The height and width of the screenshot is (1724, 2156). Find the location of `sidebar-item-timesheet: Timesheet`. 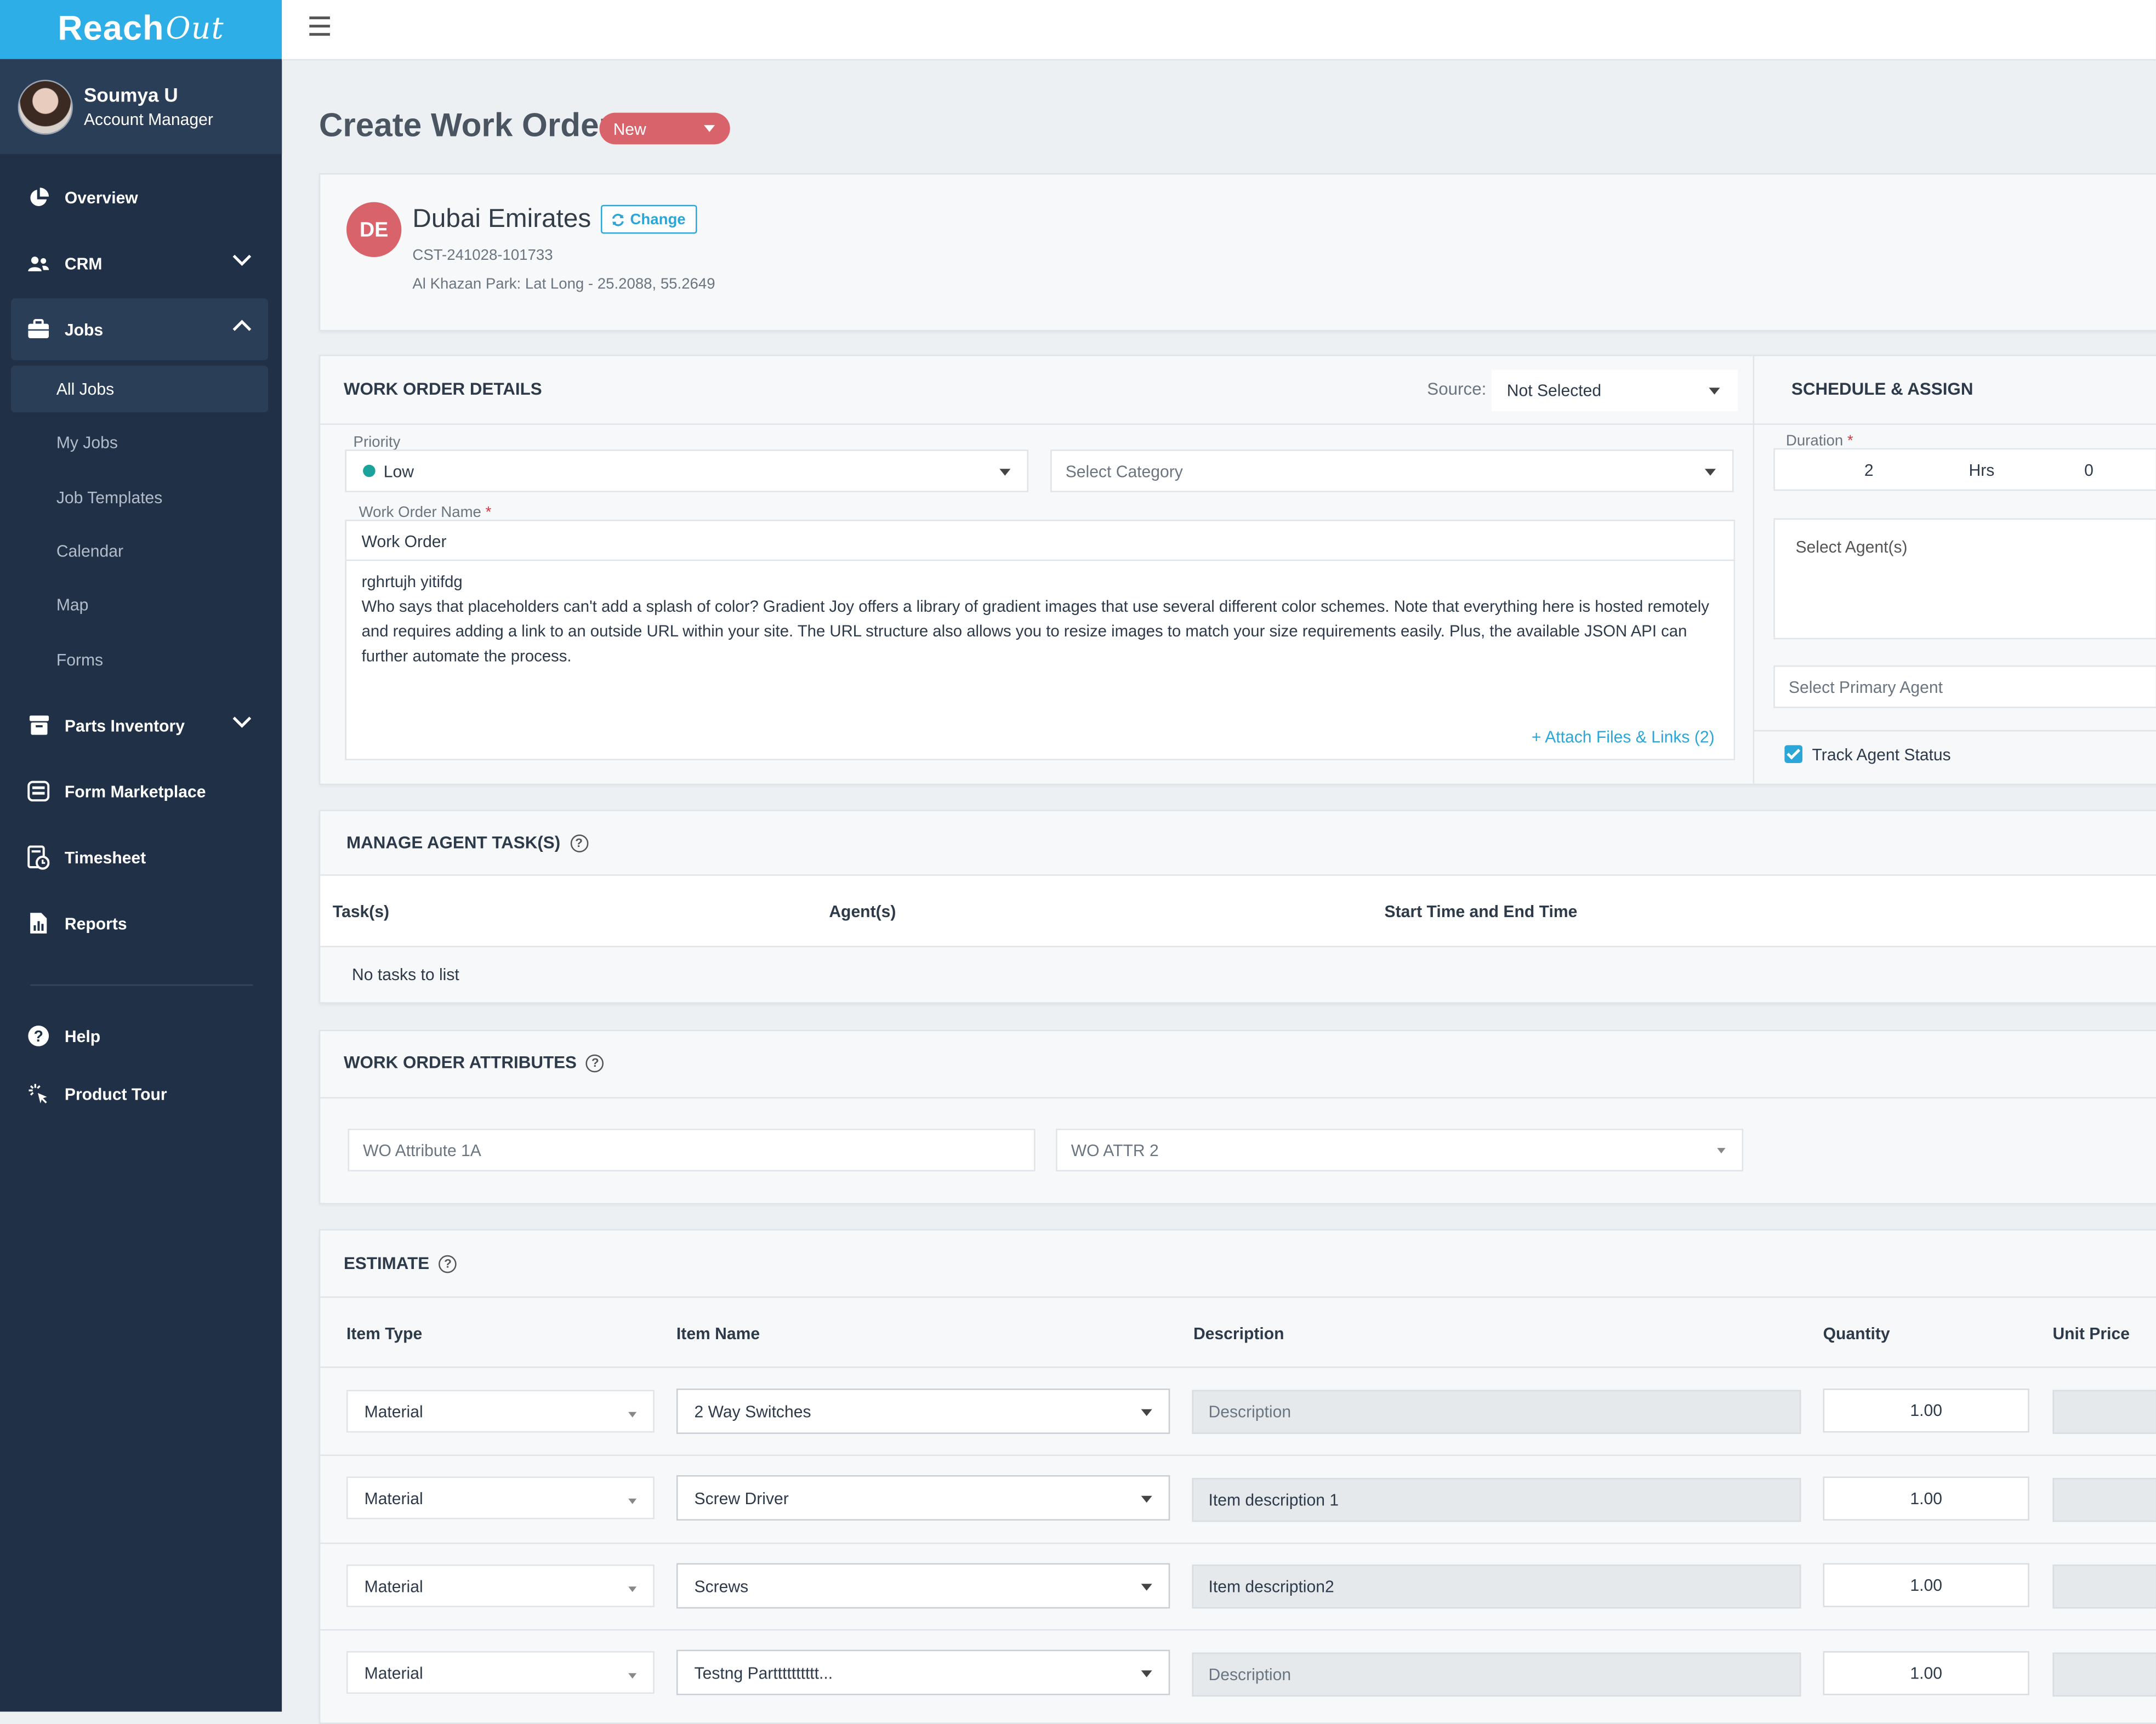

sidebar-item-timesheet: Timesheet is located at coordinates (139, 857).